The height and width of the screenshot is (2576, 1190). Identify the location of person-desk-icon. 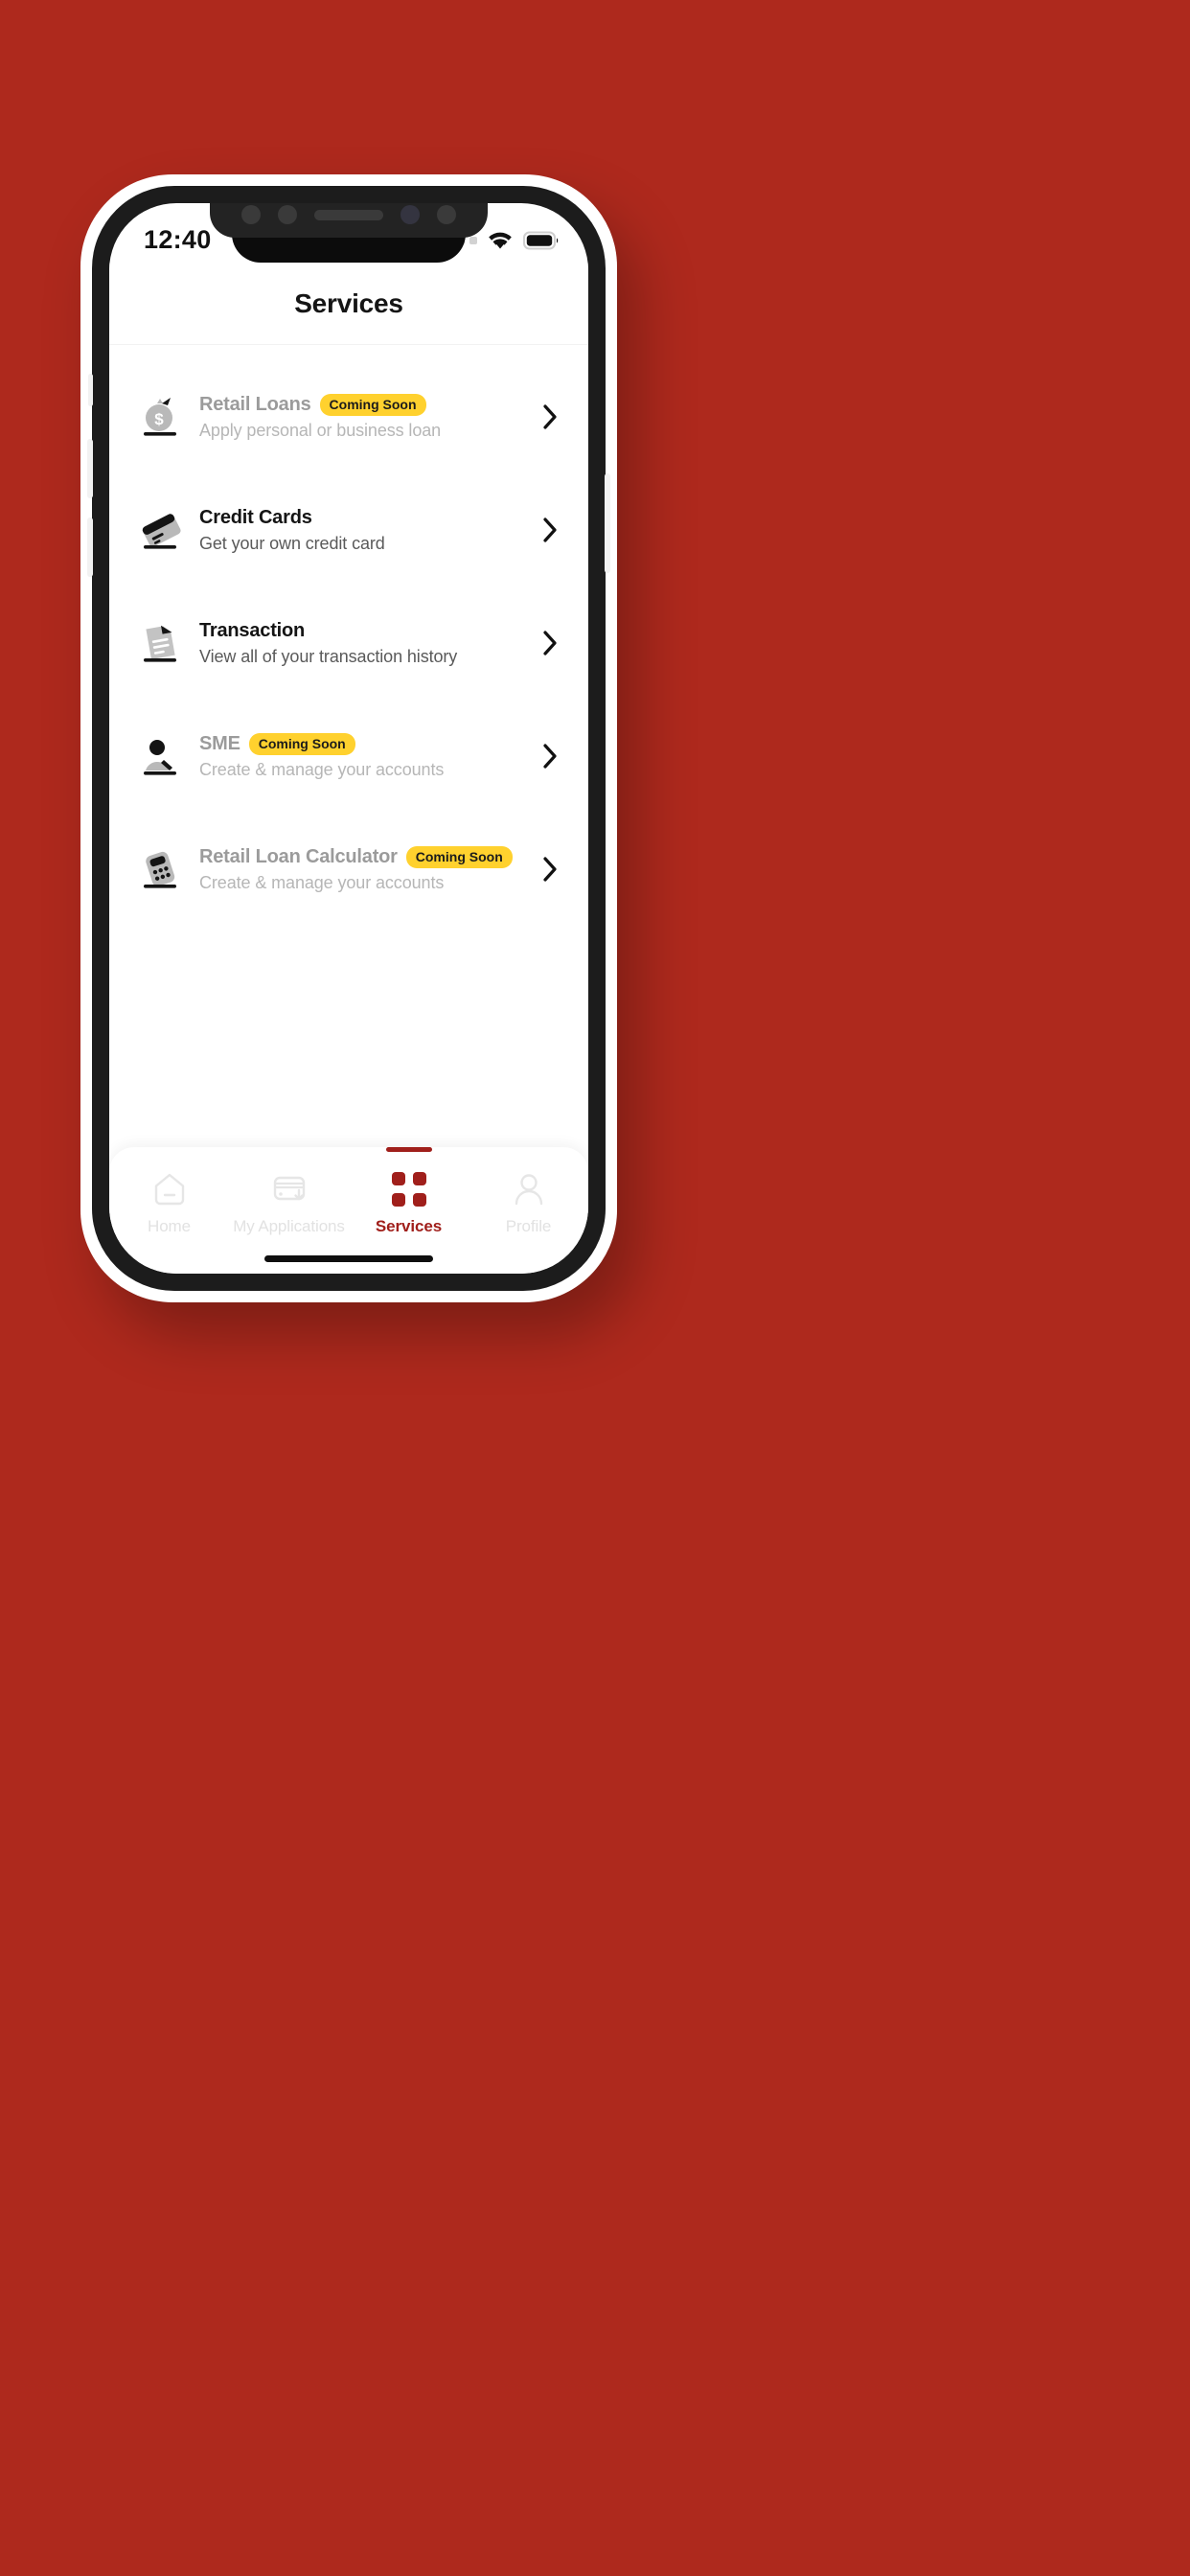
(162, 756).